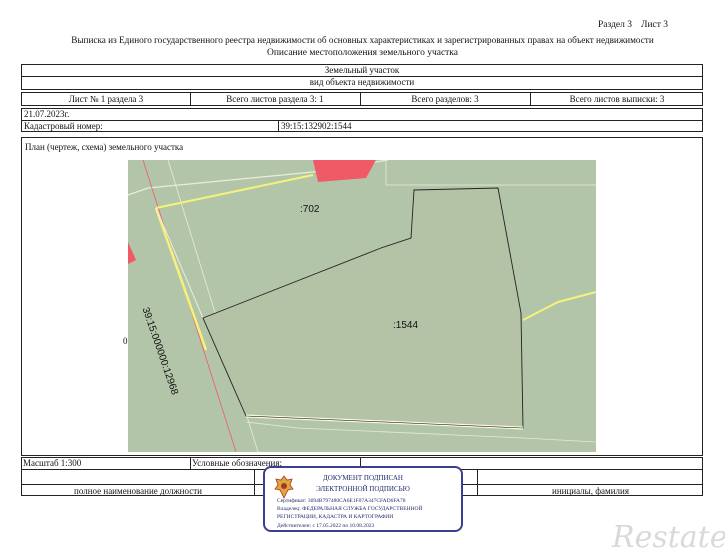 This screenshot has width=725, height=559. Describe the element at coordinates (326, 526) in the screenshot. I see `signature-valid: Действителен: с 17.05.2022 по 10.08.2023` at that location.